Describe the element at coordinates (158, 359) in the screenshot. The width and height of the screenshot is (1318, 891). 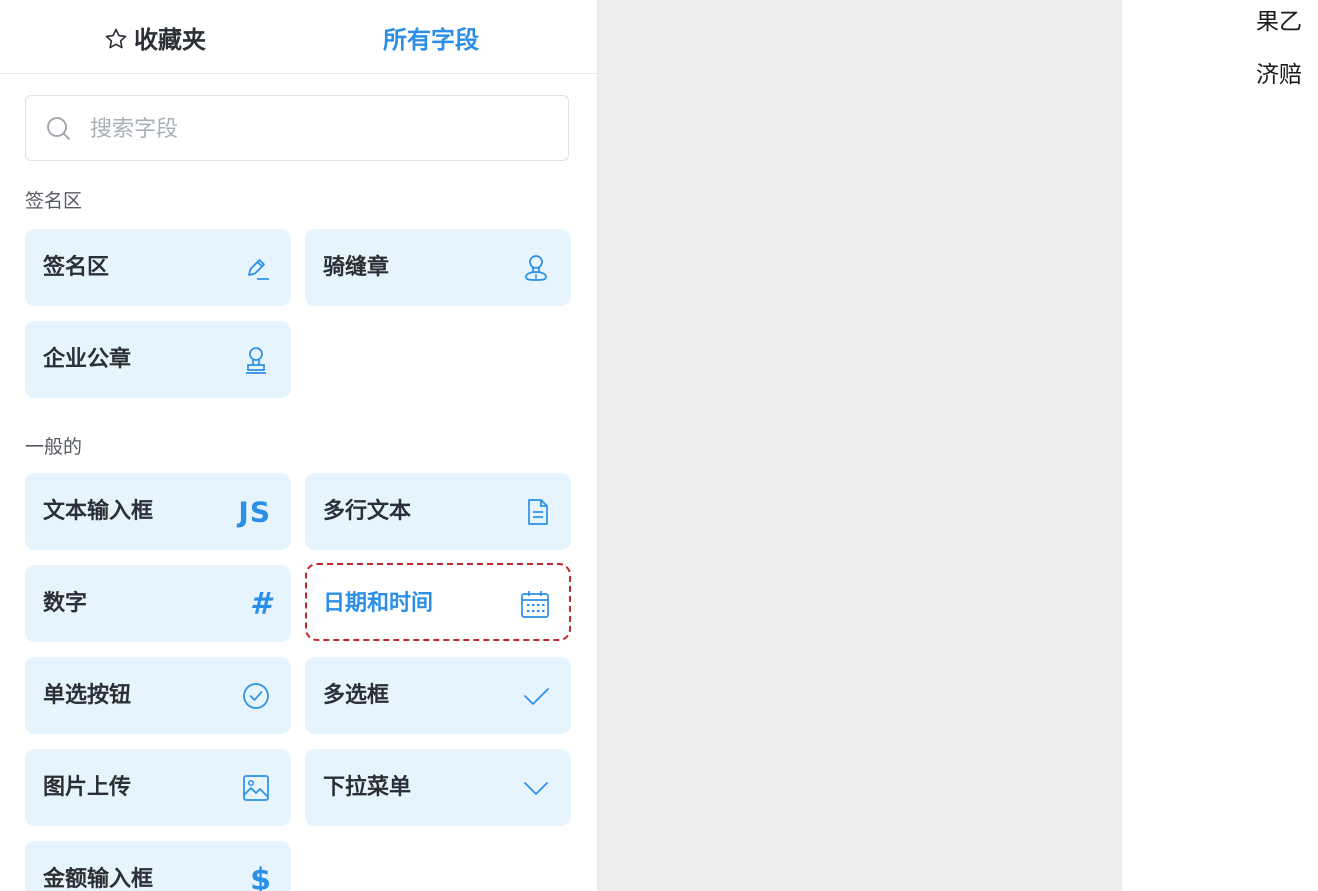
I see `field-company-seal: 企业公章` at that location.